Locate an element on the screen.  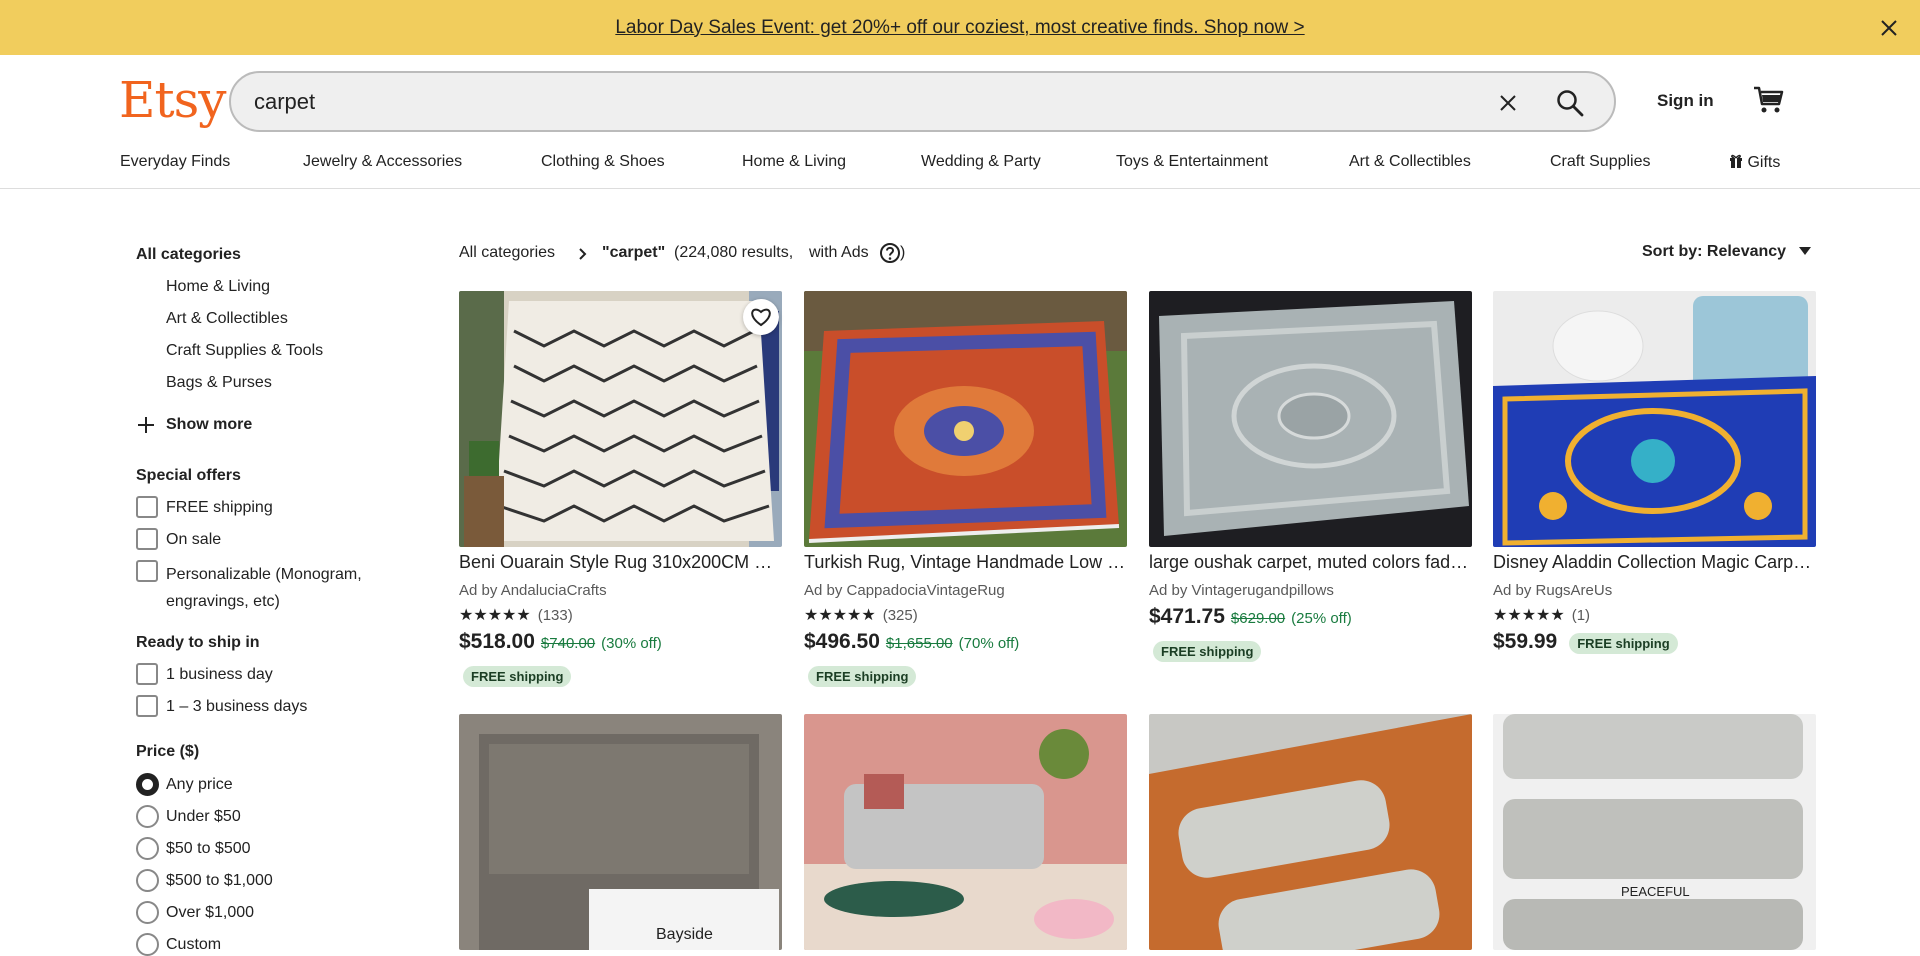
personalizable-checkbox is located at coordinates (147, 571).